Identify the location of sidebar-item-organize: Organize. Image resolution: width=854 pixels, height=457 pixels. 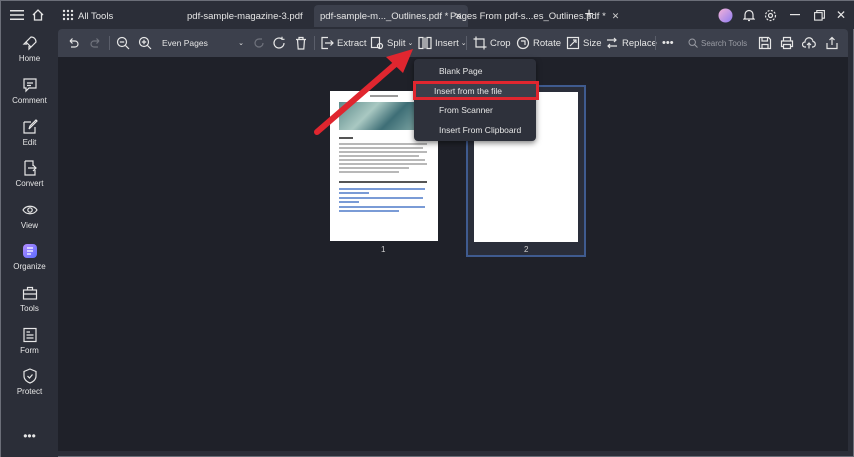
(29, 263).